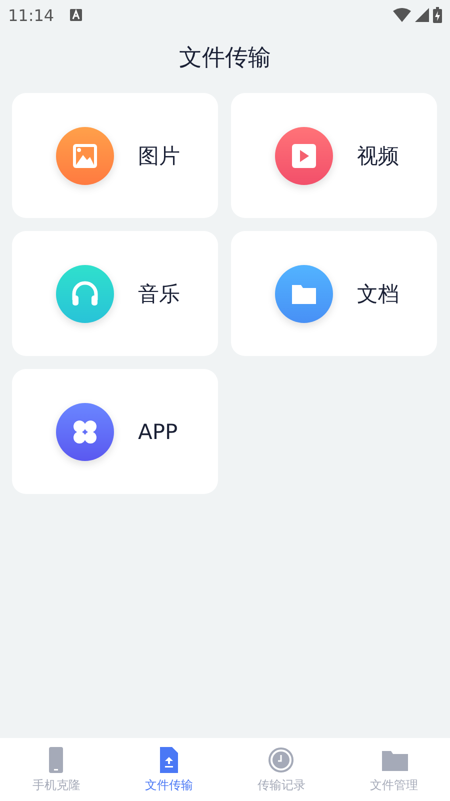  What do you see at coordinates (85, 431) in the screenshot?
I see `clover-icon` at bounding box center [85, 431].